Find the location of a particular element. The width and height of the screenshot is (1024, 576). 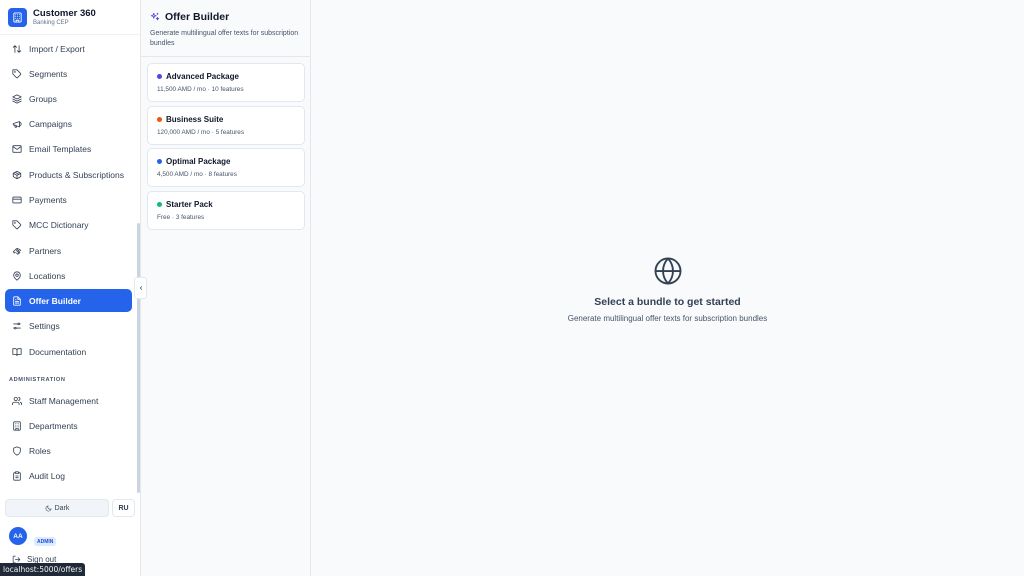

sidebar-item-label: Documentation is located at coordinates (58, 351).